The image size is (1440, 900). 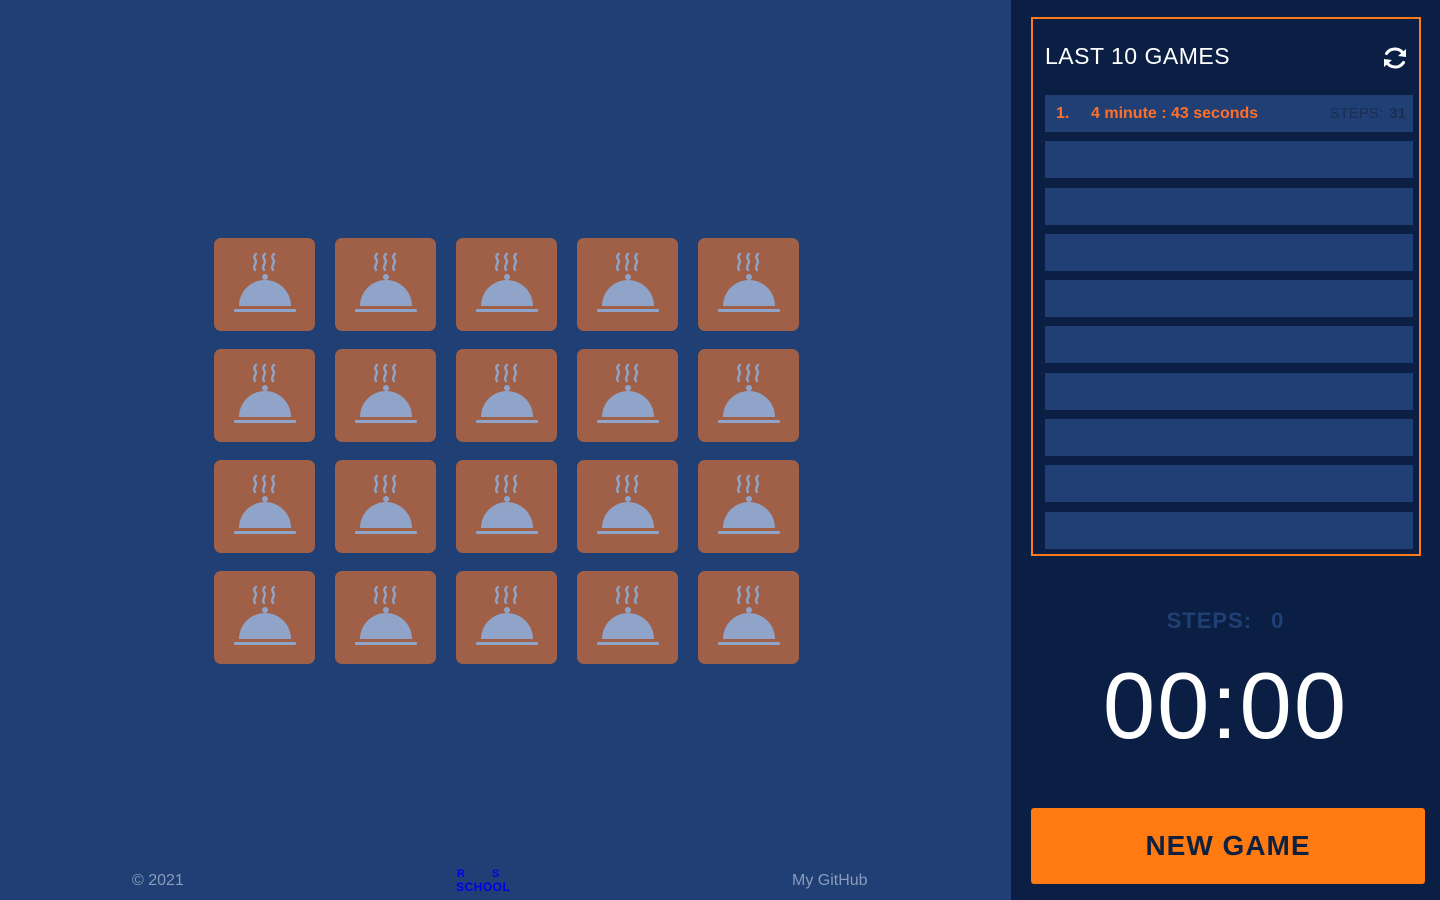 I want to click on game-history-row: 1. 4 minute : 43 seconds STEPS: 31, so click(x=1229, y=113).